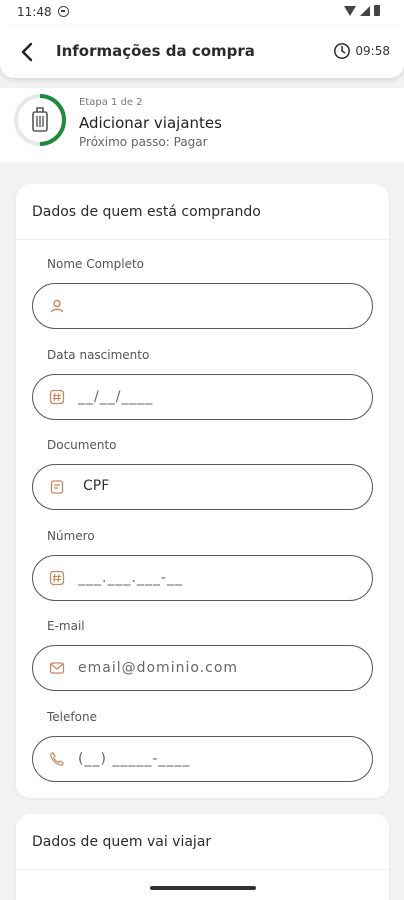  I want to click on phone-input, so click(218, 759).